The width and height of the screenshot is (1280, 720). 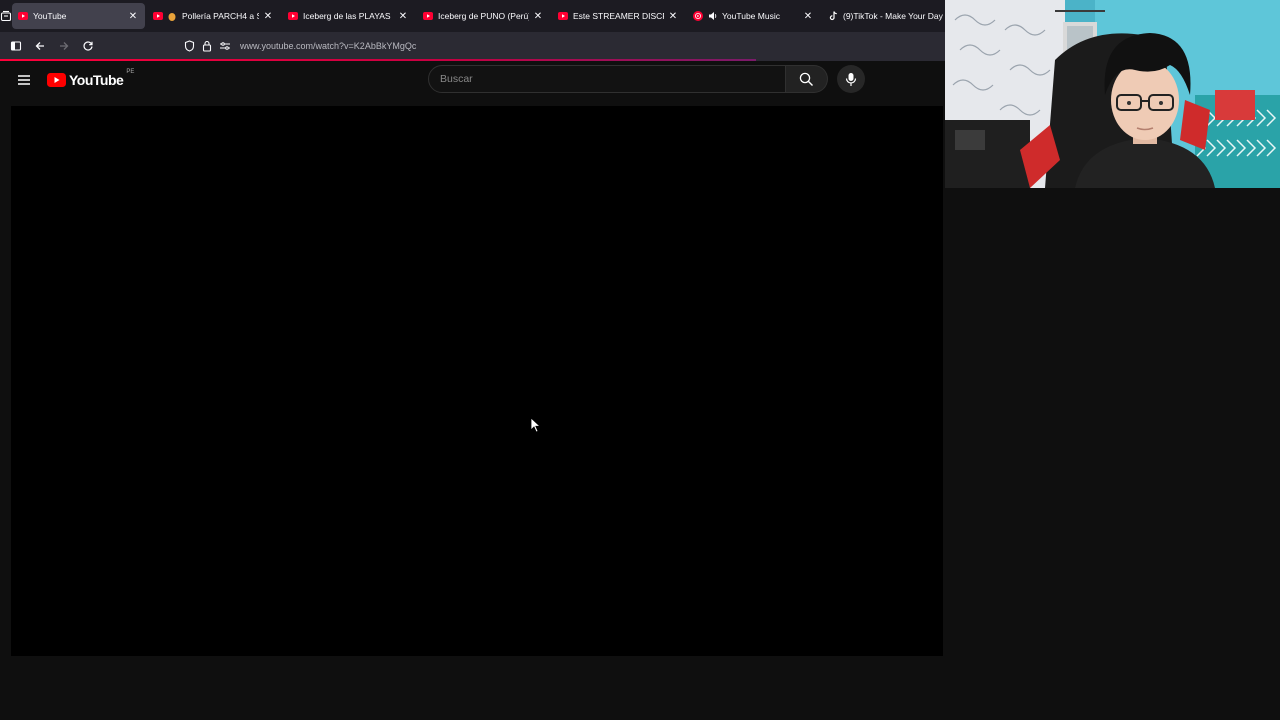 I want to click on back-button, so click(x=40, y=46).